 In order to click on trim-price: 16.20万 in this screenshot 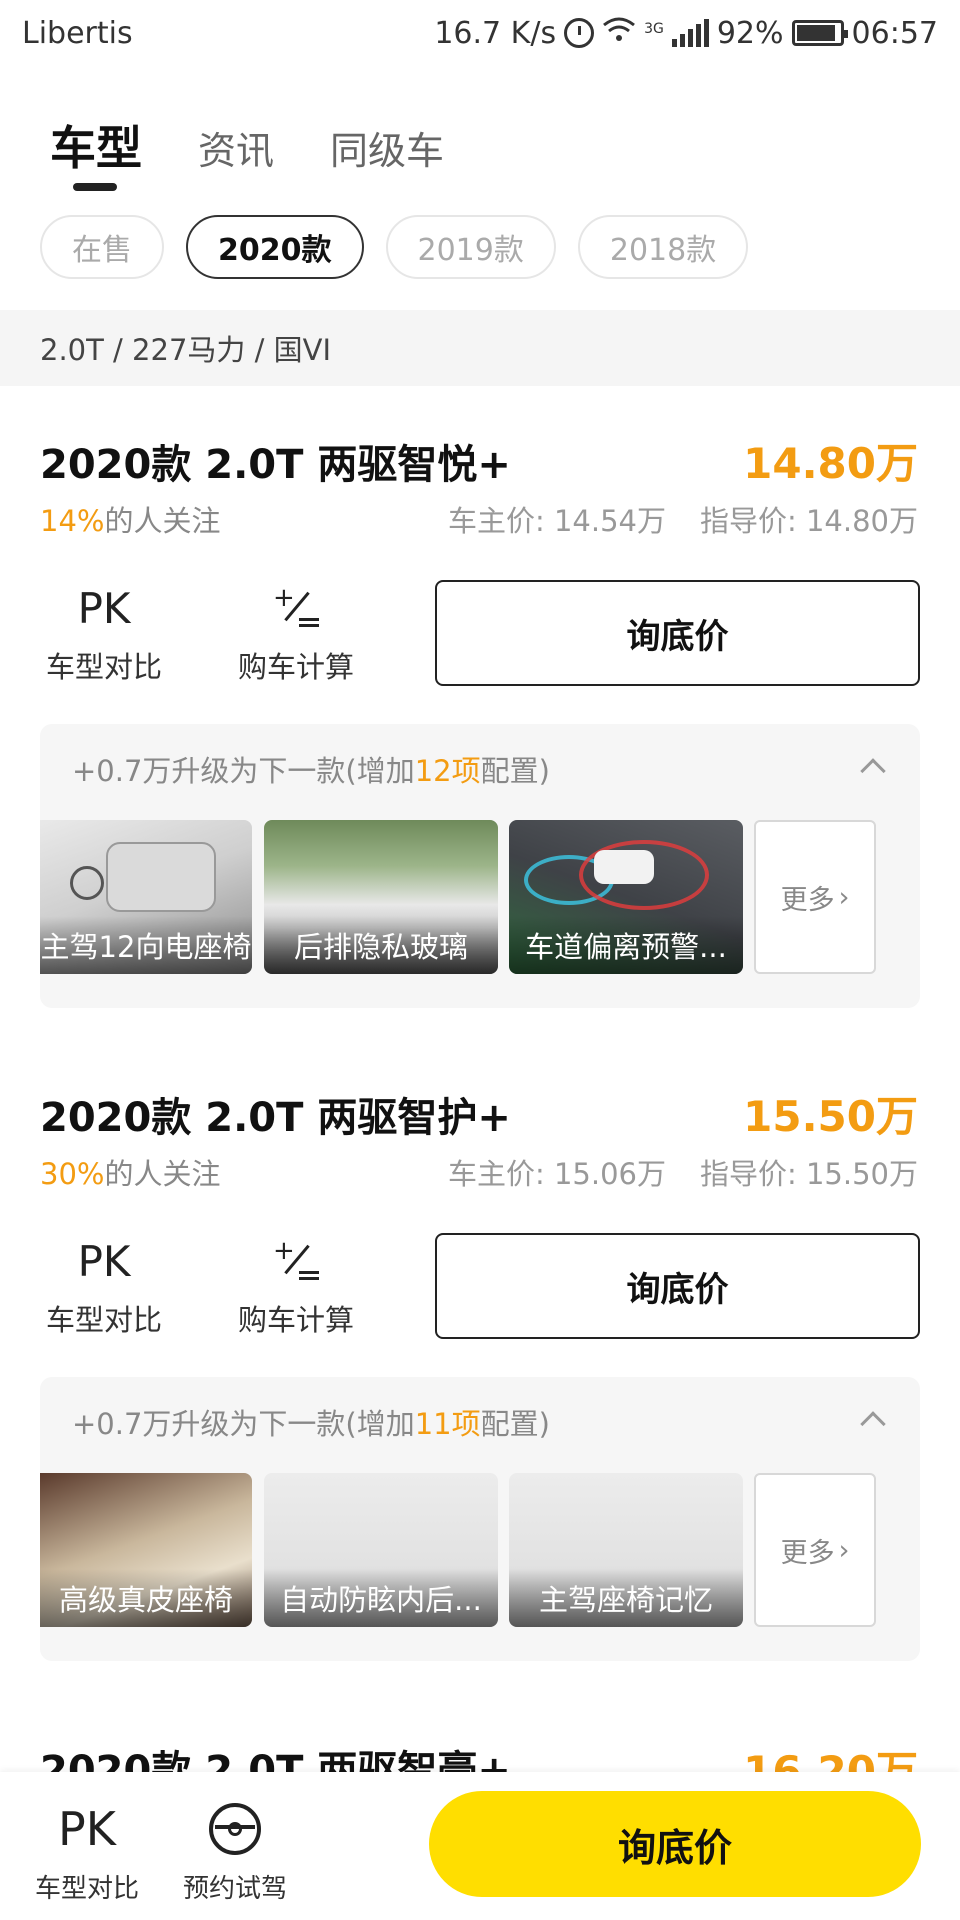, I will do `click(830, 1760)`.